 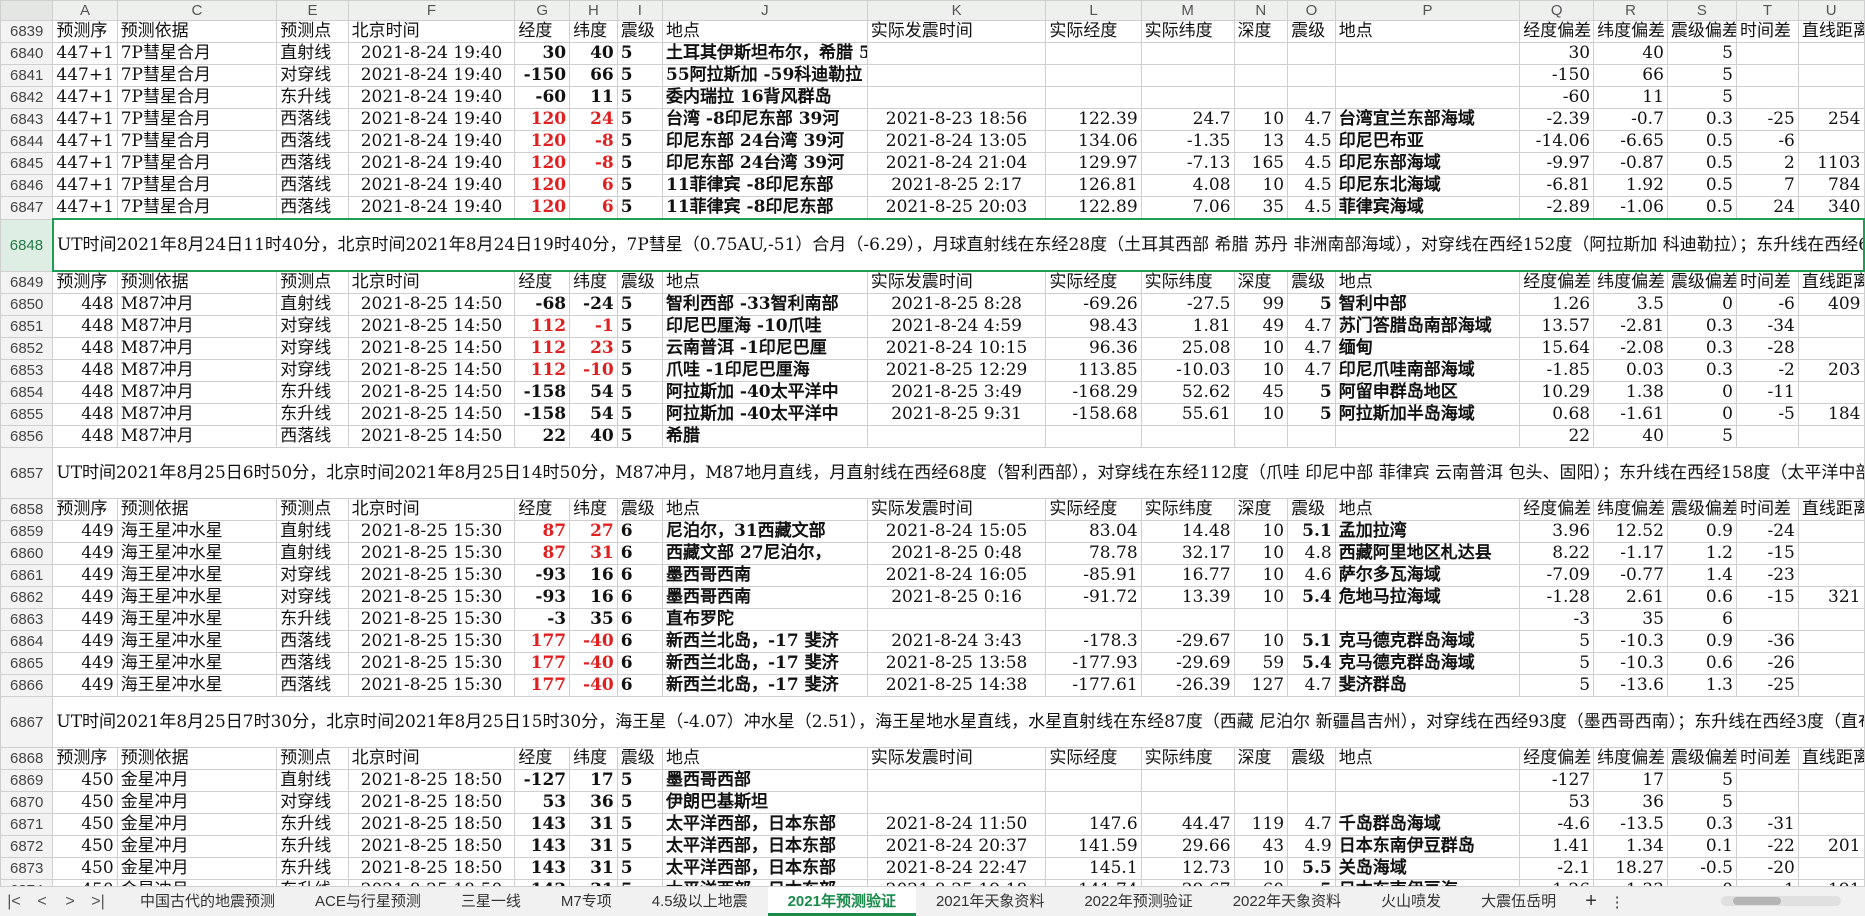 I want to click on header-cell: 实际纬度, so click(x=1187, y=31).